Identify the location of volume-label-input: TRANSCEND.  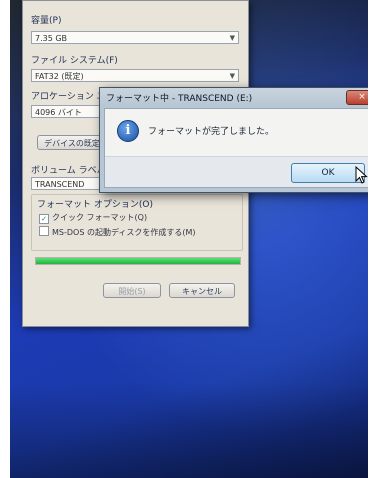
(67, 183).